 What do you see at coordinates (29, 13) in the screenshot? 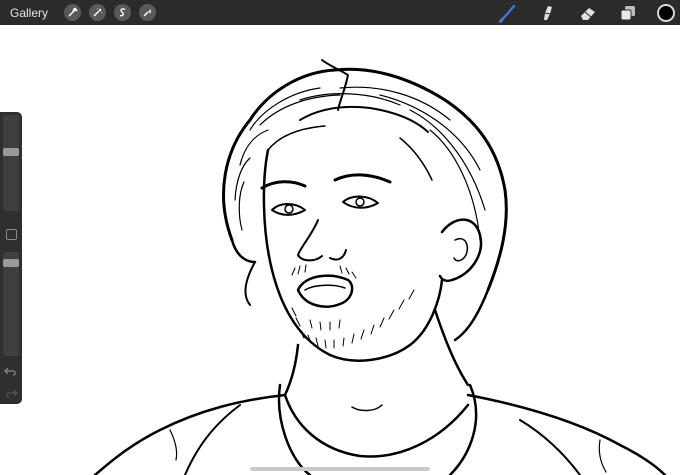
I see `gallery-button: Gallery` at bounding box center [29, 13].